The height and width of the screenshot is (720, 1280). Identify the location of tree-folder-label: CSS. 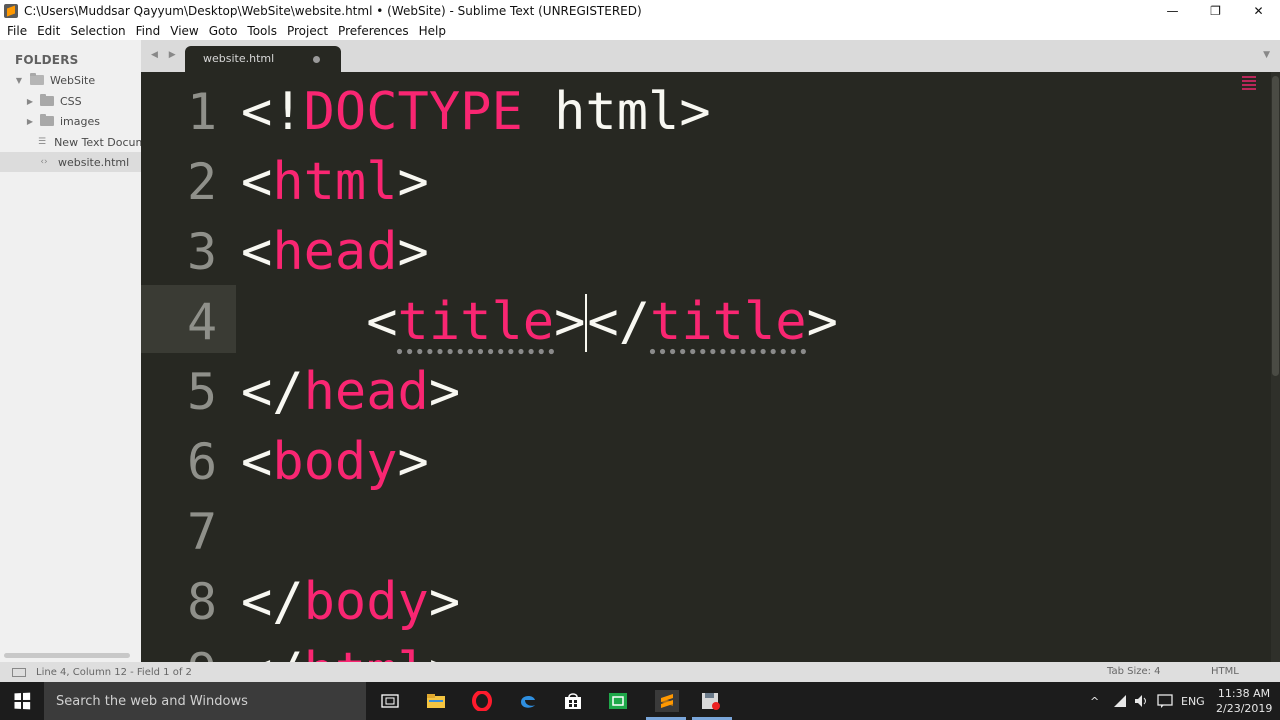
(71, 101).